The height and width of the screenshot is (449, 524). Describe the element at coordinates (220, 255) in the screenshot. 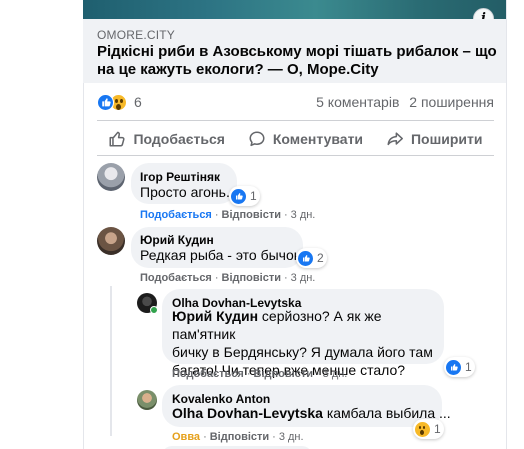

I see `comment-text: Редкая рыба - это бычок` at that location.